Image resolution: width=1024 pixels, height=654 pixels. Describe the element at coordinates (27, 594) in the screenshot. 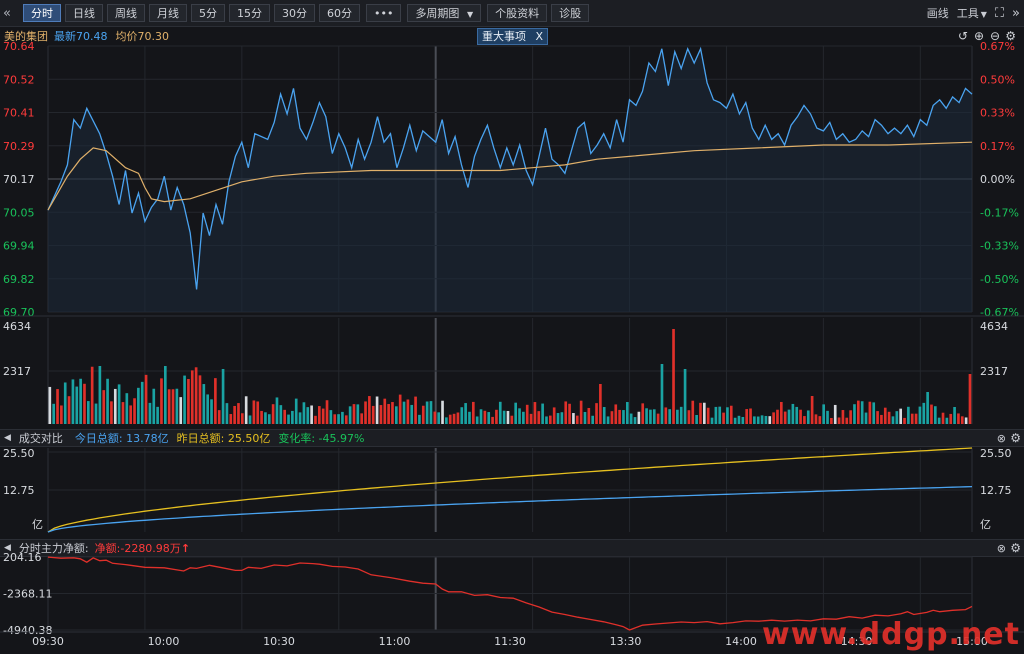

I see `netflow-axis-label: -2368.11` at that location.